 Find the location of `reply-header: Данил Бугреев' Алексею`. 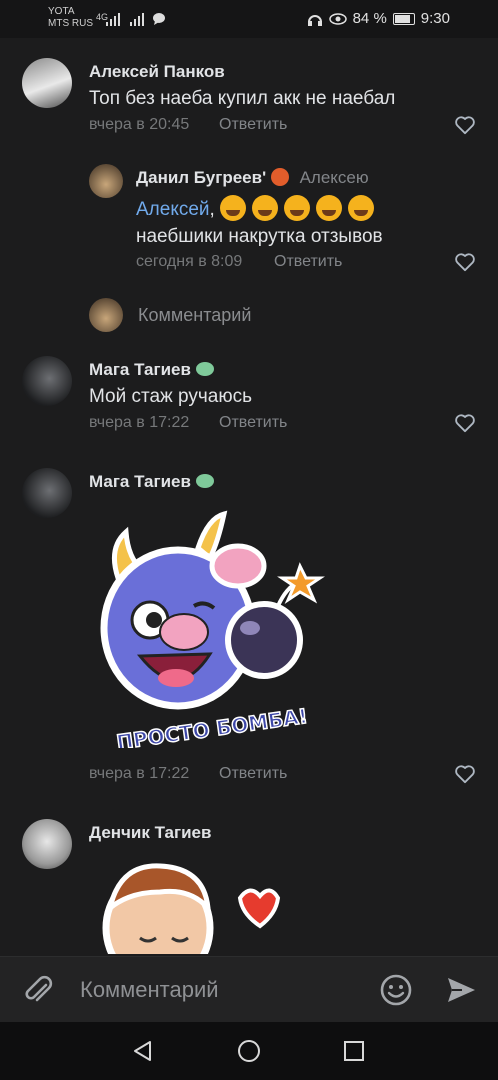

reply-header: Данил Бугреев' Алексею is located at coordinates (252, 178).